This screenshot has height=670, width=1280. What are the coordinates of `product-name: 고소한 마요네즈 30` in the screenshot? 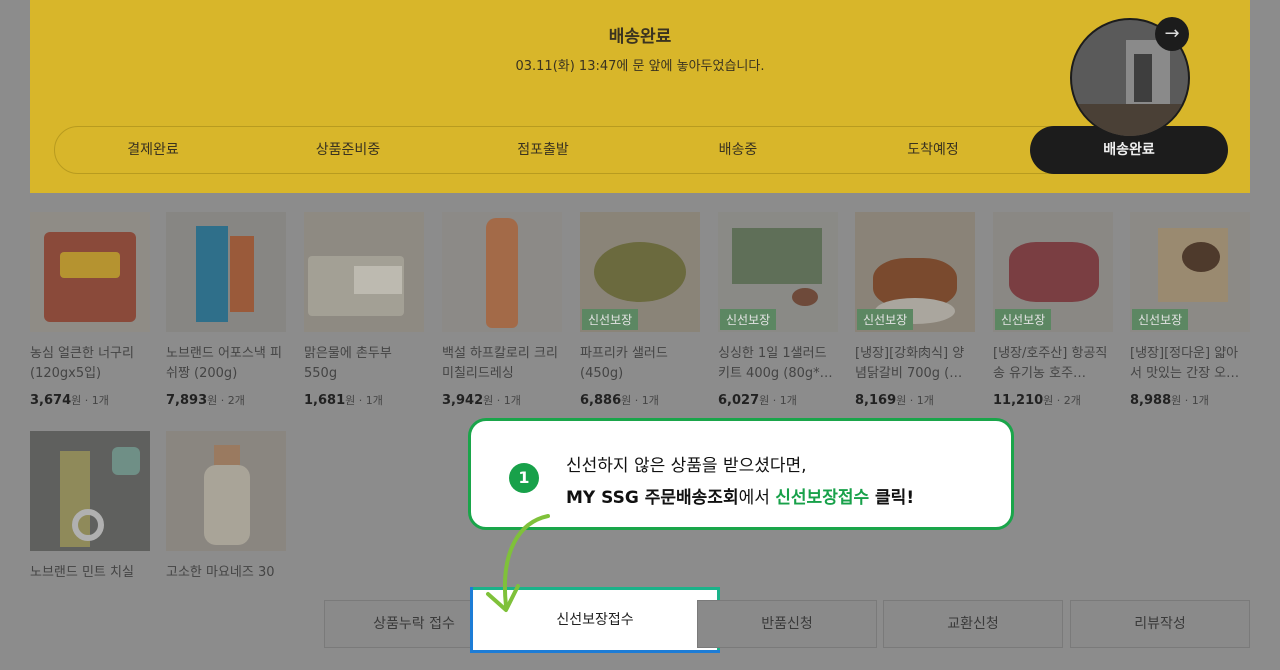 It's located at (220, 572).